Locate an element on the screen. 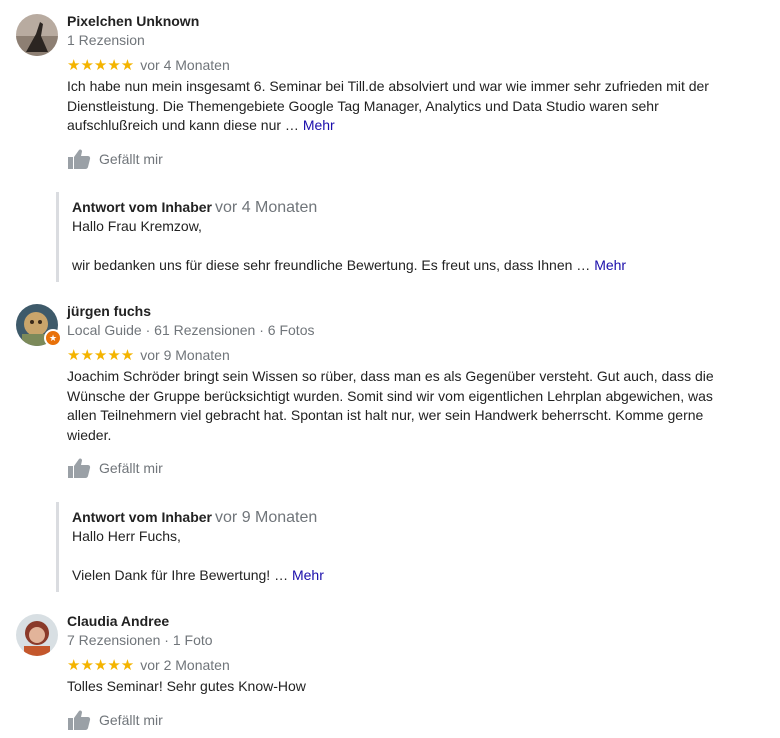  reply-greeting: Hallo Herr Fuchs, is located at coordinates (126, 536).